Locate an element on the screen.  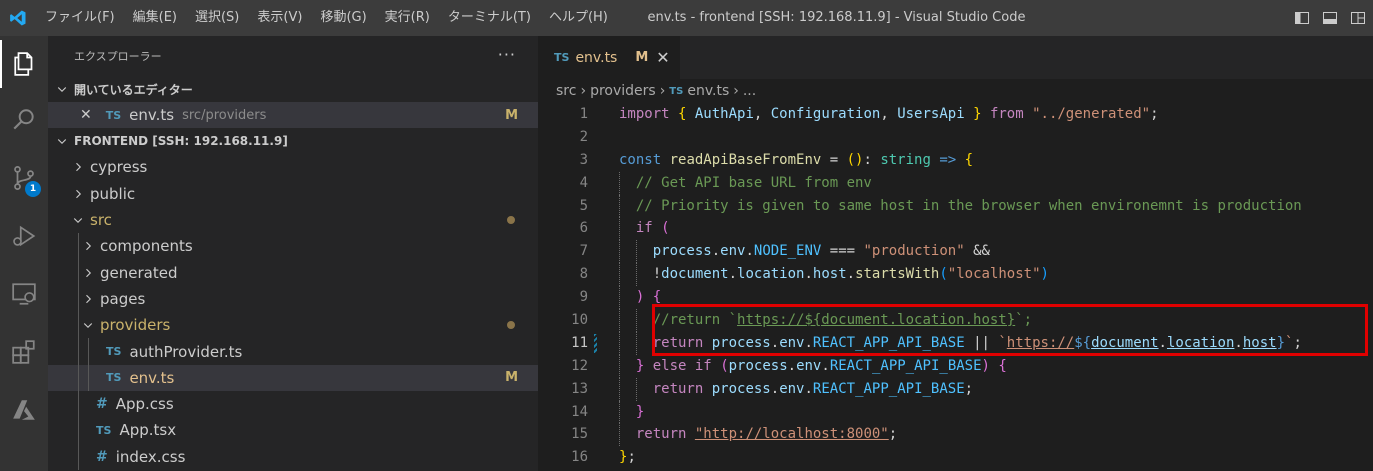
menu-item: 実行(R) is located at coordinates (407, 18).